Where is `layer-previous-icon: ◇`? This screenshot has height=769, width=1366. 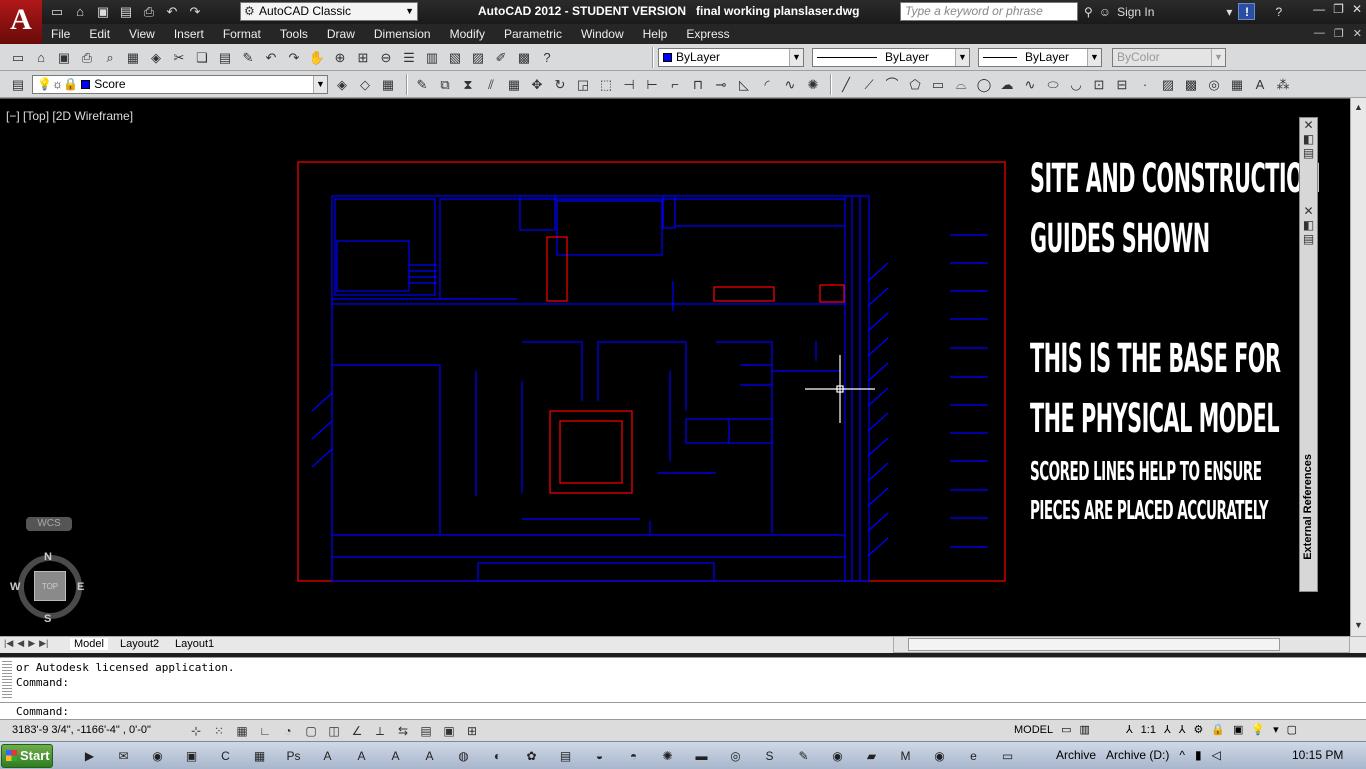 layer-previous-icon: ◇ is located at coordinates (365, 84).